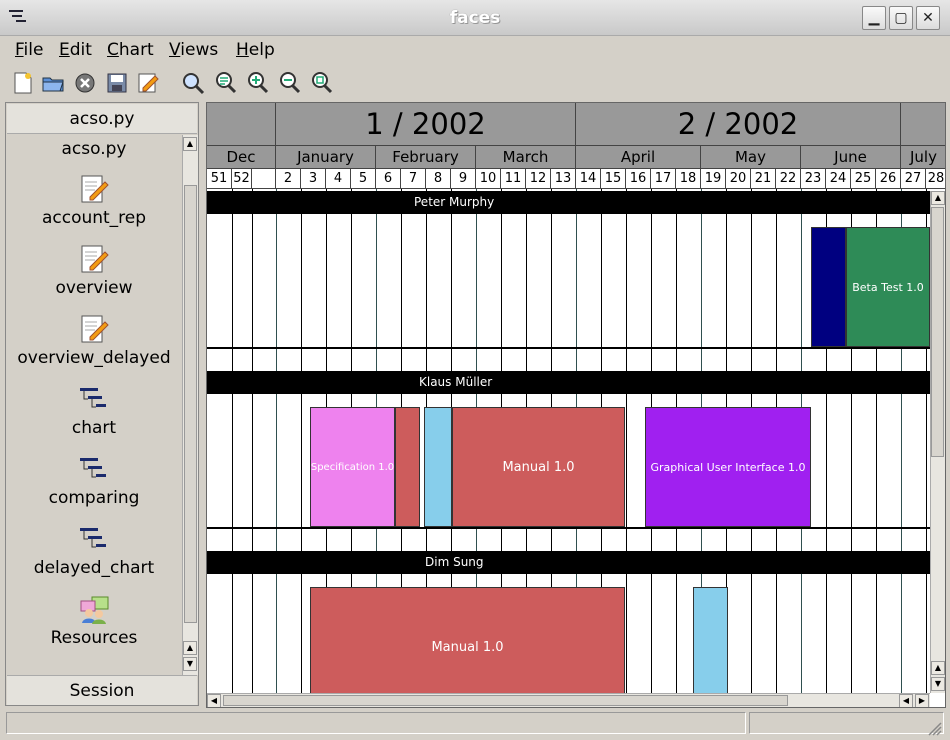 The width and height of the screenshot is (950, 740). Describe the element at coordinates (94, 428) in the screenshot. I see `sidebar-item-chart: chart` at that location.